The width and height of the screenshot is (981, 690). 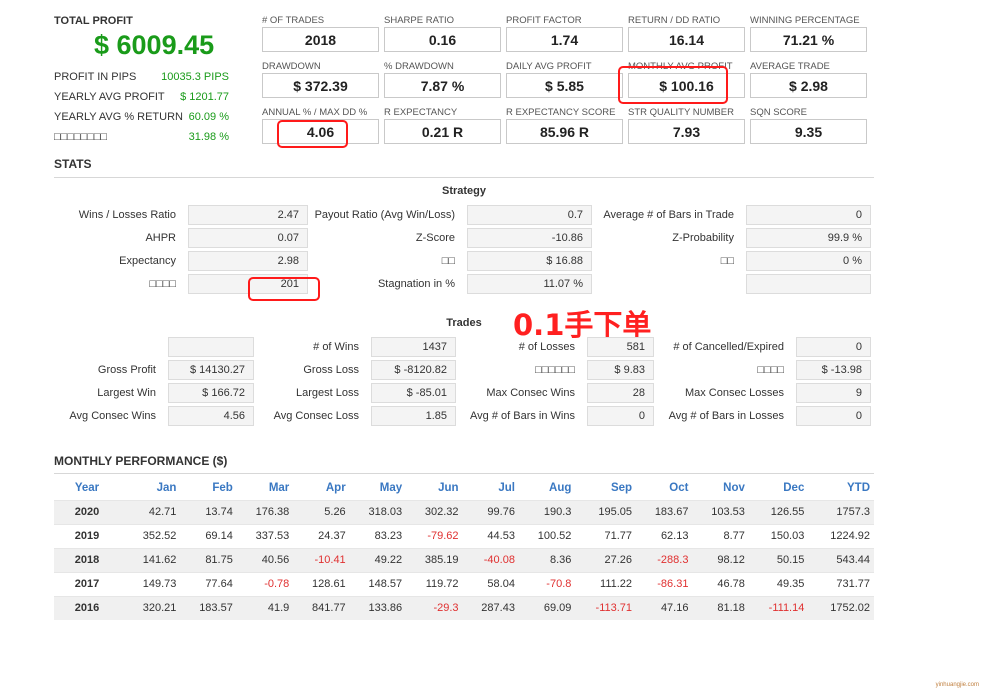 What do you see at coordinates (293, 20) in the screenshot?
I see `stat-label: # OF TRADES` at bounding box center [293, 20].